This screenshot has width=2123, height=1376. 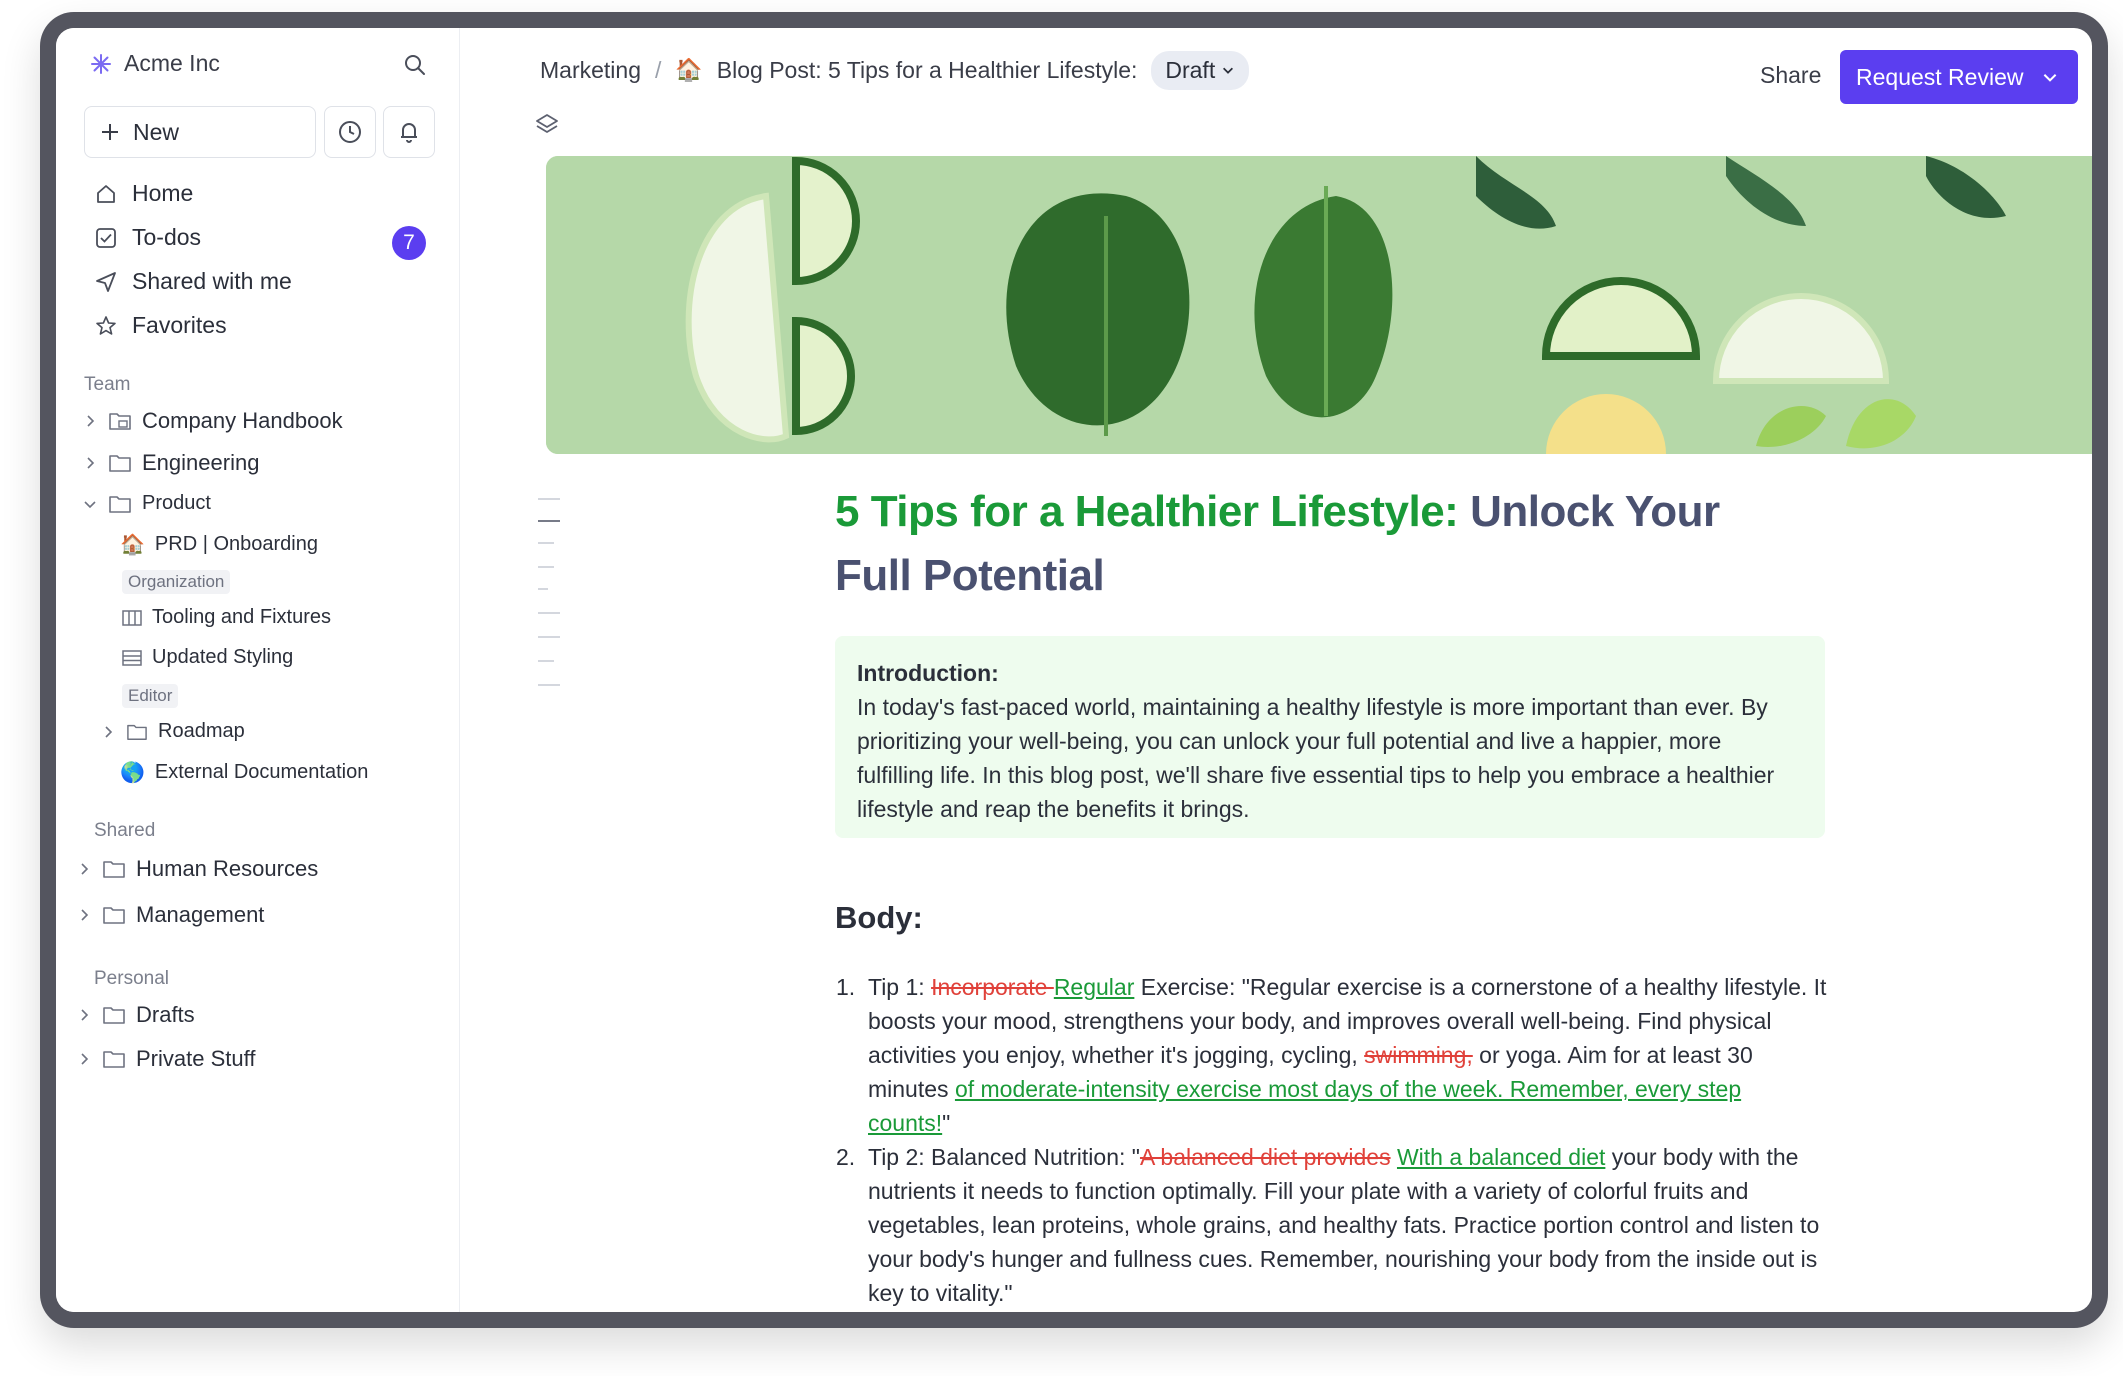 I want to click on deleted-text: swimming,, so click(x=1418, y=1055).